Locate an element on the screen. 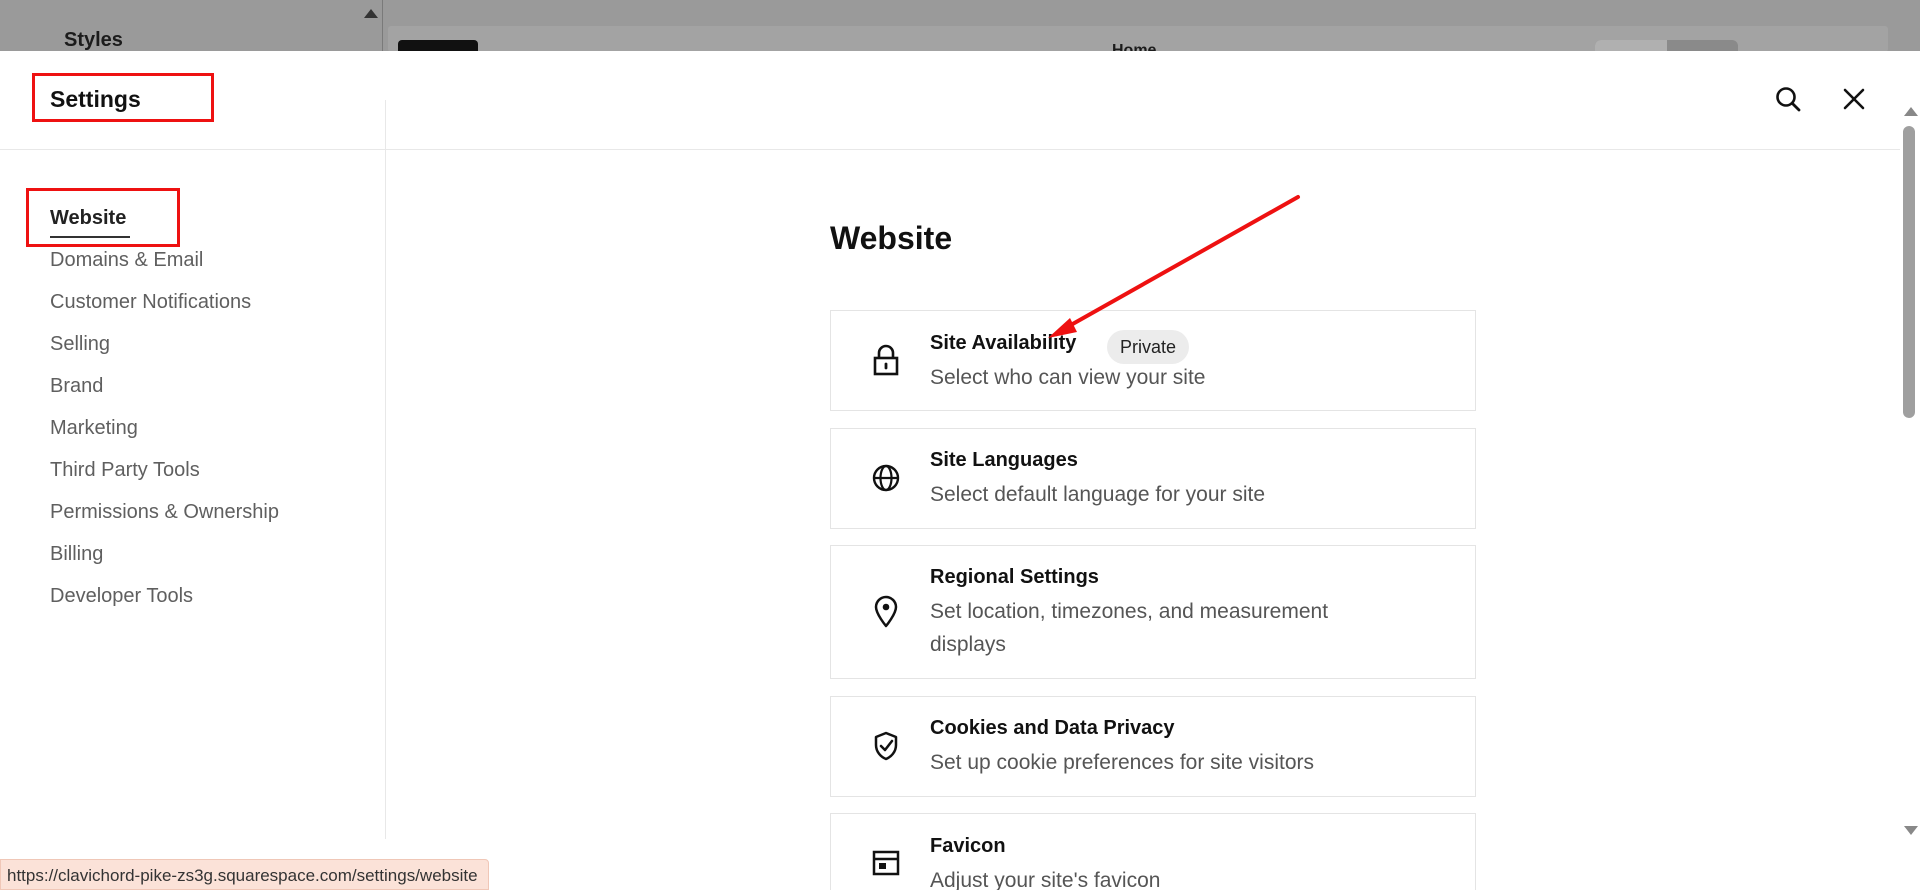 The width and height of the screenshot is (1920, 890). sidebar-item-customer-notifications: Customer Notifications is located at coordinates (150, 302).